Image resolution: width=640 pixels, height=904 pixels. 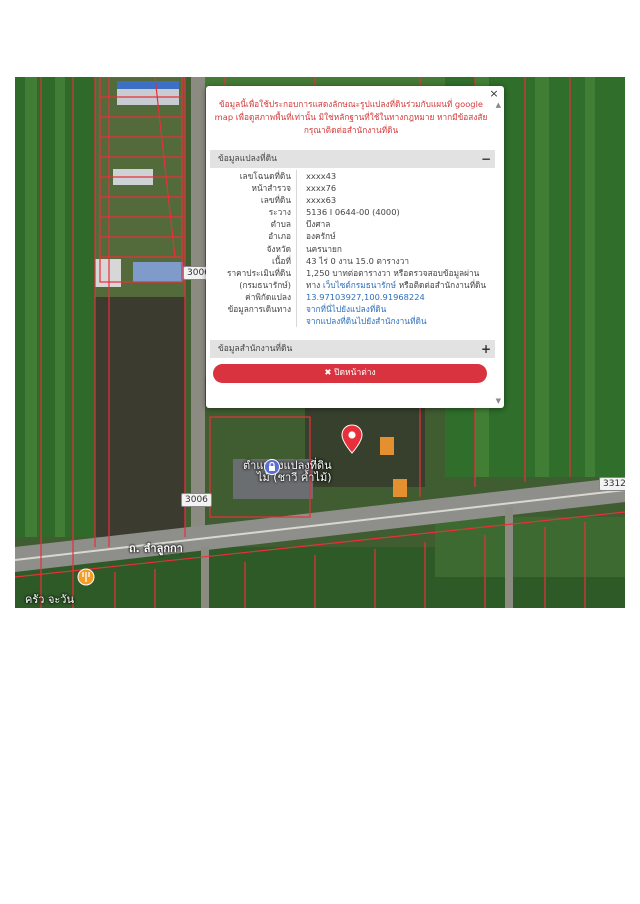 What do you see at coordinates (265, 284) in the screenshot?
I see `info-label: (กรมธนารักษ์)` at bounding box center [265, 284].